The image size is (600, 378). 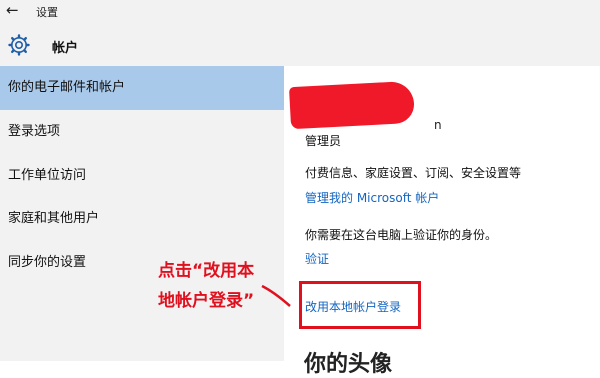 I want to click on window-title: 设置, so click(x=47, y=12).